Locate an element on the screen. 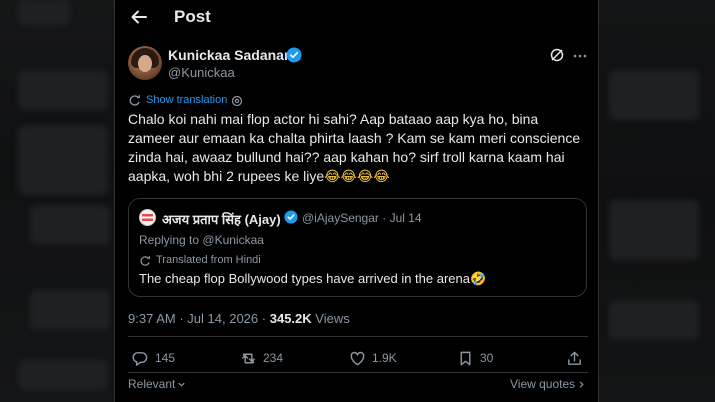 Image resolution: width=715 pixels, height=402 pixels. views-label: Views is located at coordinates (332, 318).